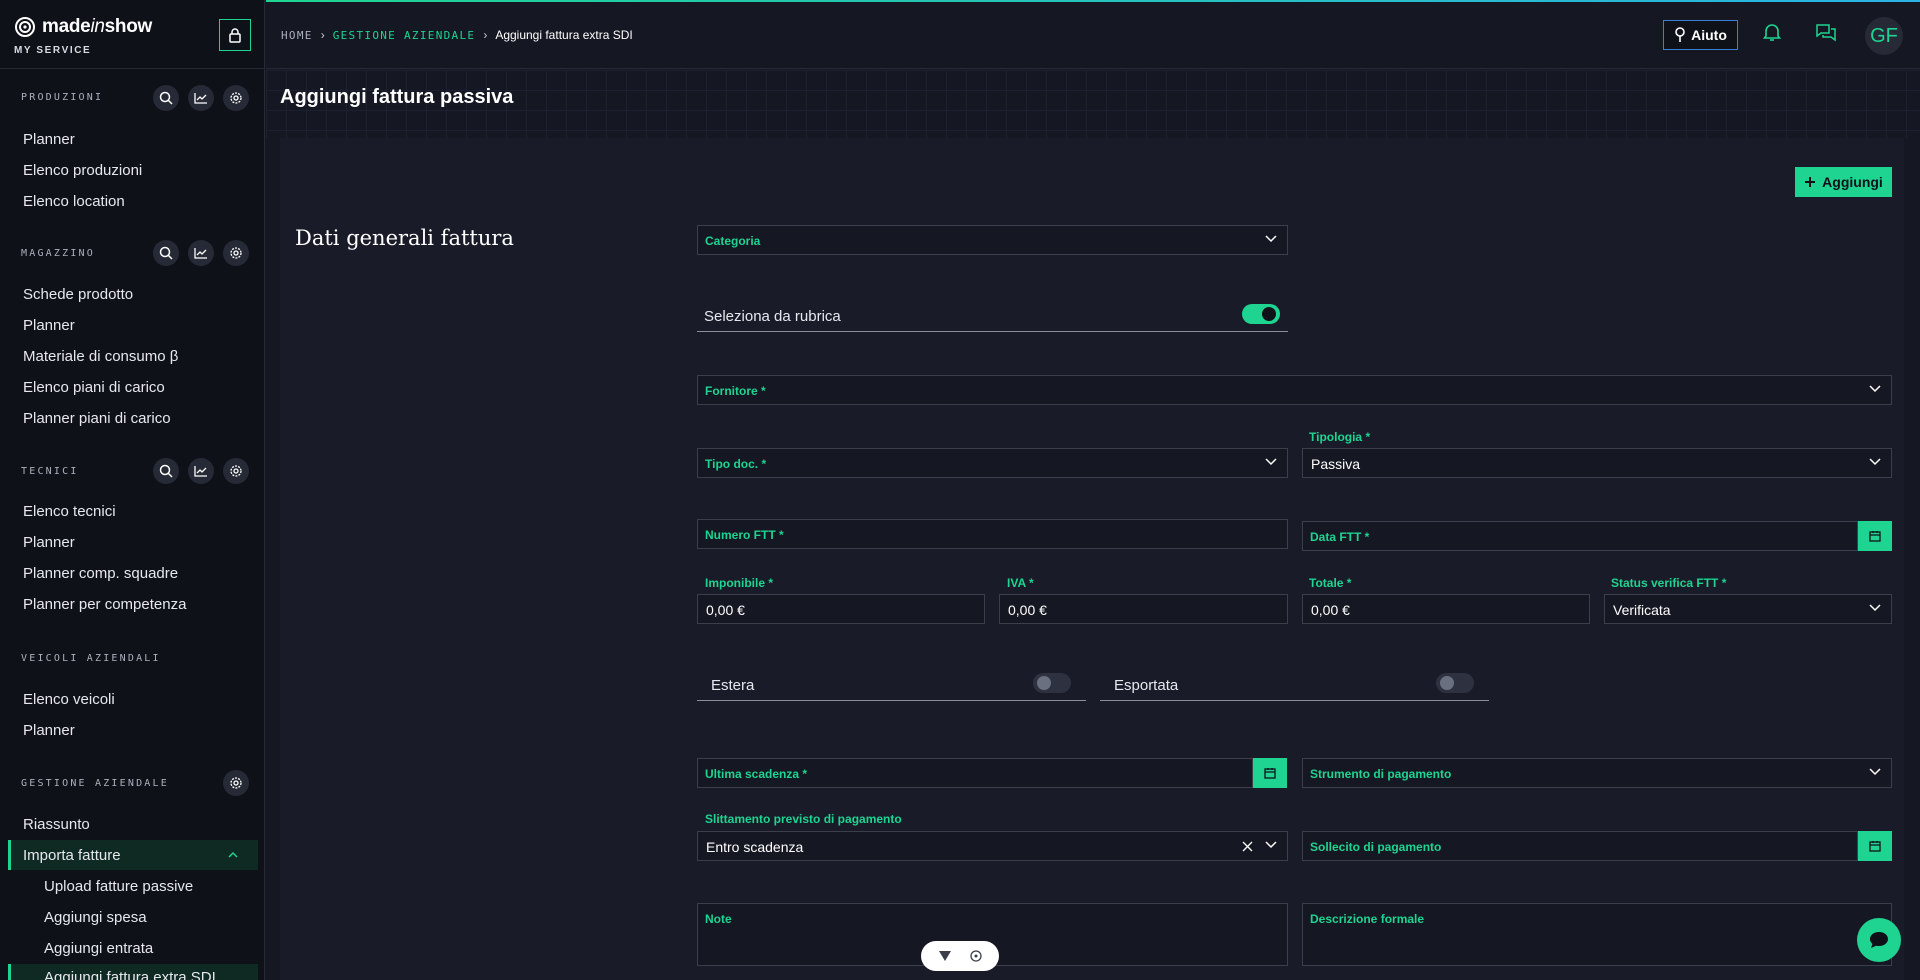 This screenshot has width=1920, height=980. I want to click on data-ftt-calendar-button, so click(1875, 536).